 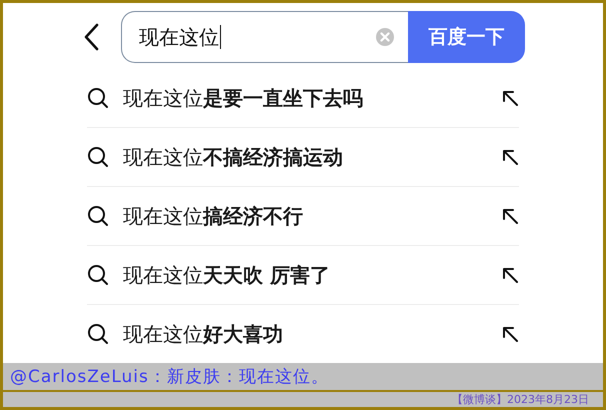 I want to click on suggestion-item: 现在这位天天吹 厉害了, so click(x=312, y=275).